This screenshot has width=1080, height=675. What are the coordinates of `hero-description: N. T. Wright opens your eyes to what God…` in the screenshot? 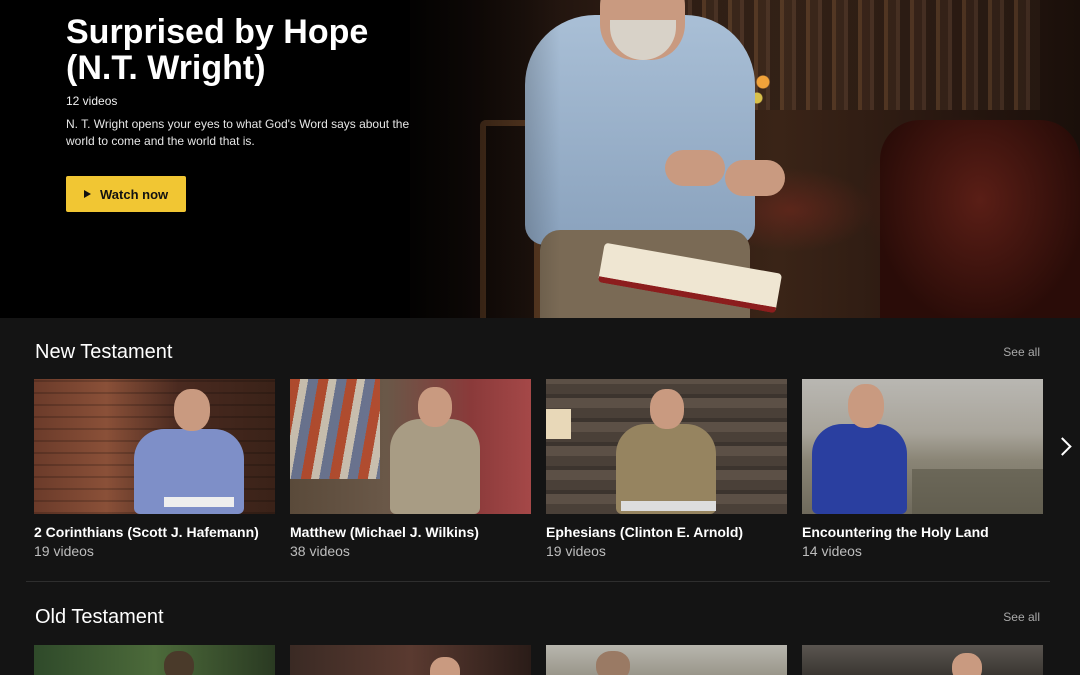 It's located at (238, 132).